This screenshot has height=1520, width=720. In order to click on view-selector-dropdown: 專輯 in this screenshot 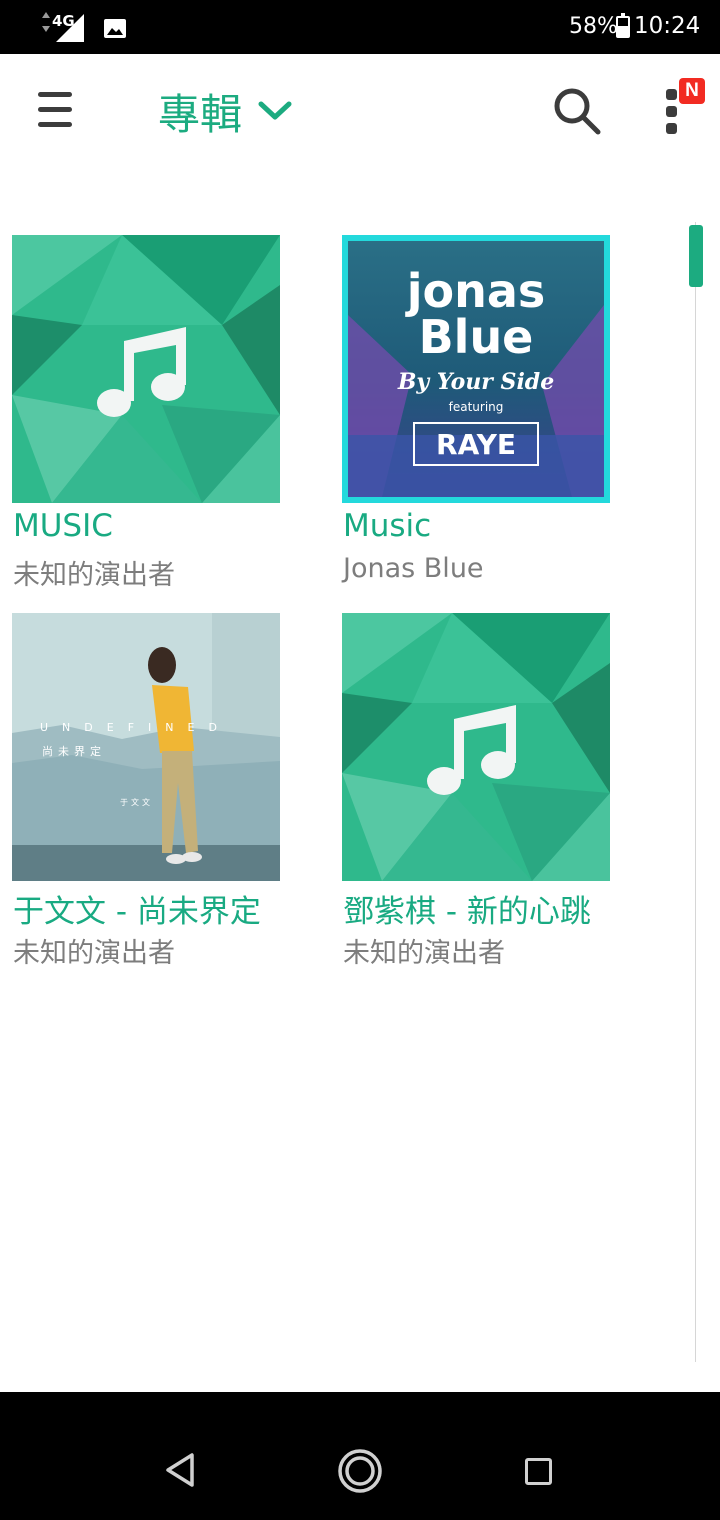, I will do `click(225, 111)`.